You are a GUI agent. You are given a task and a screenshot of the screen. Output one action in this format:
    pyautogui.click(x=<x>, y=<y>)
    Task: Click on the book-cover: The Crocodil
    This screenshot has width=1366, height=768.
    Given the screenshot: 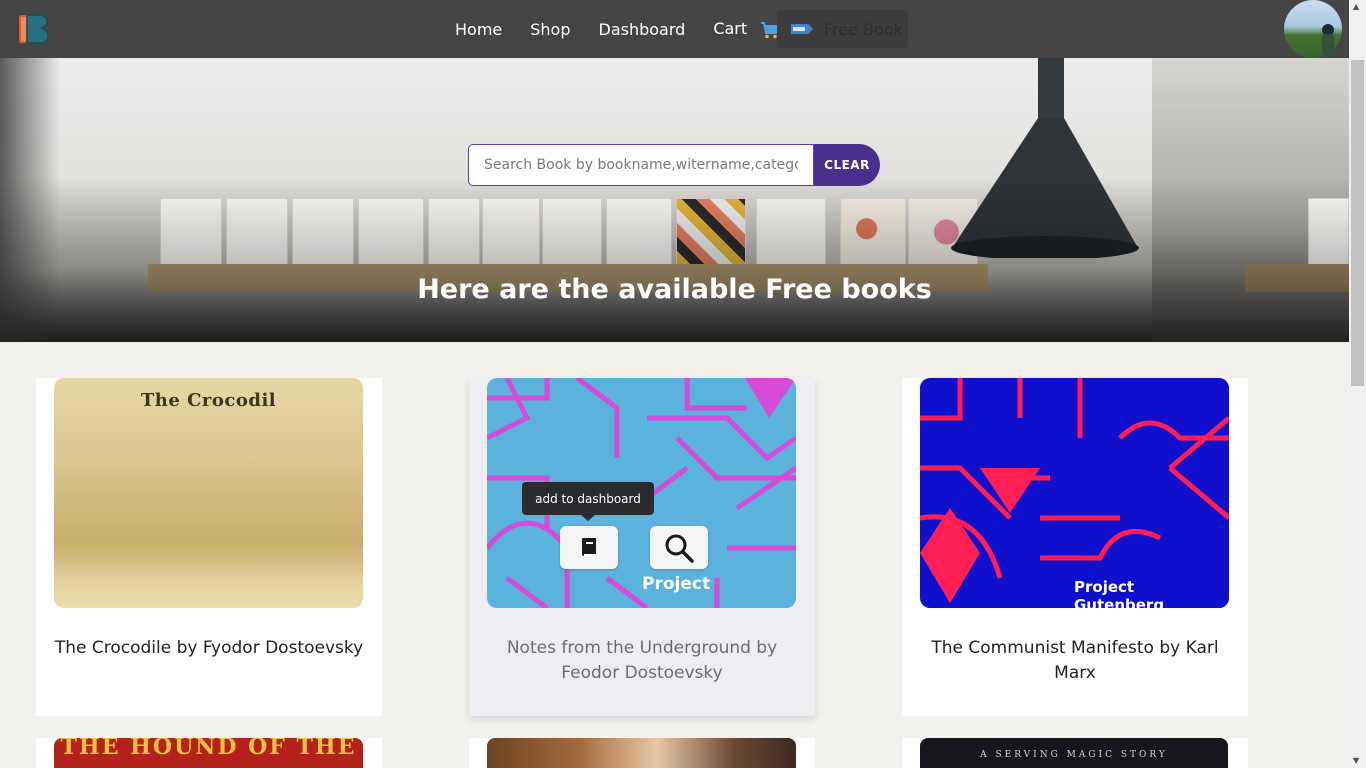 What is the action you would take?
    pyautogui.click(x=208, y=493)
    